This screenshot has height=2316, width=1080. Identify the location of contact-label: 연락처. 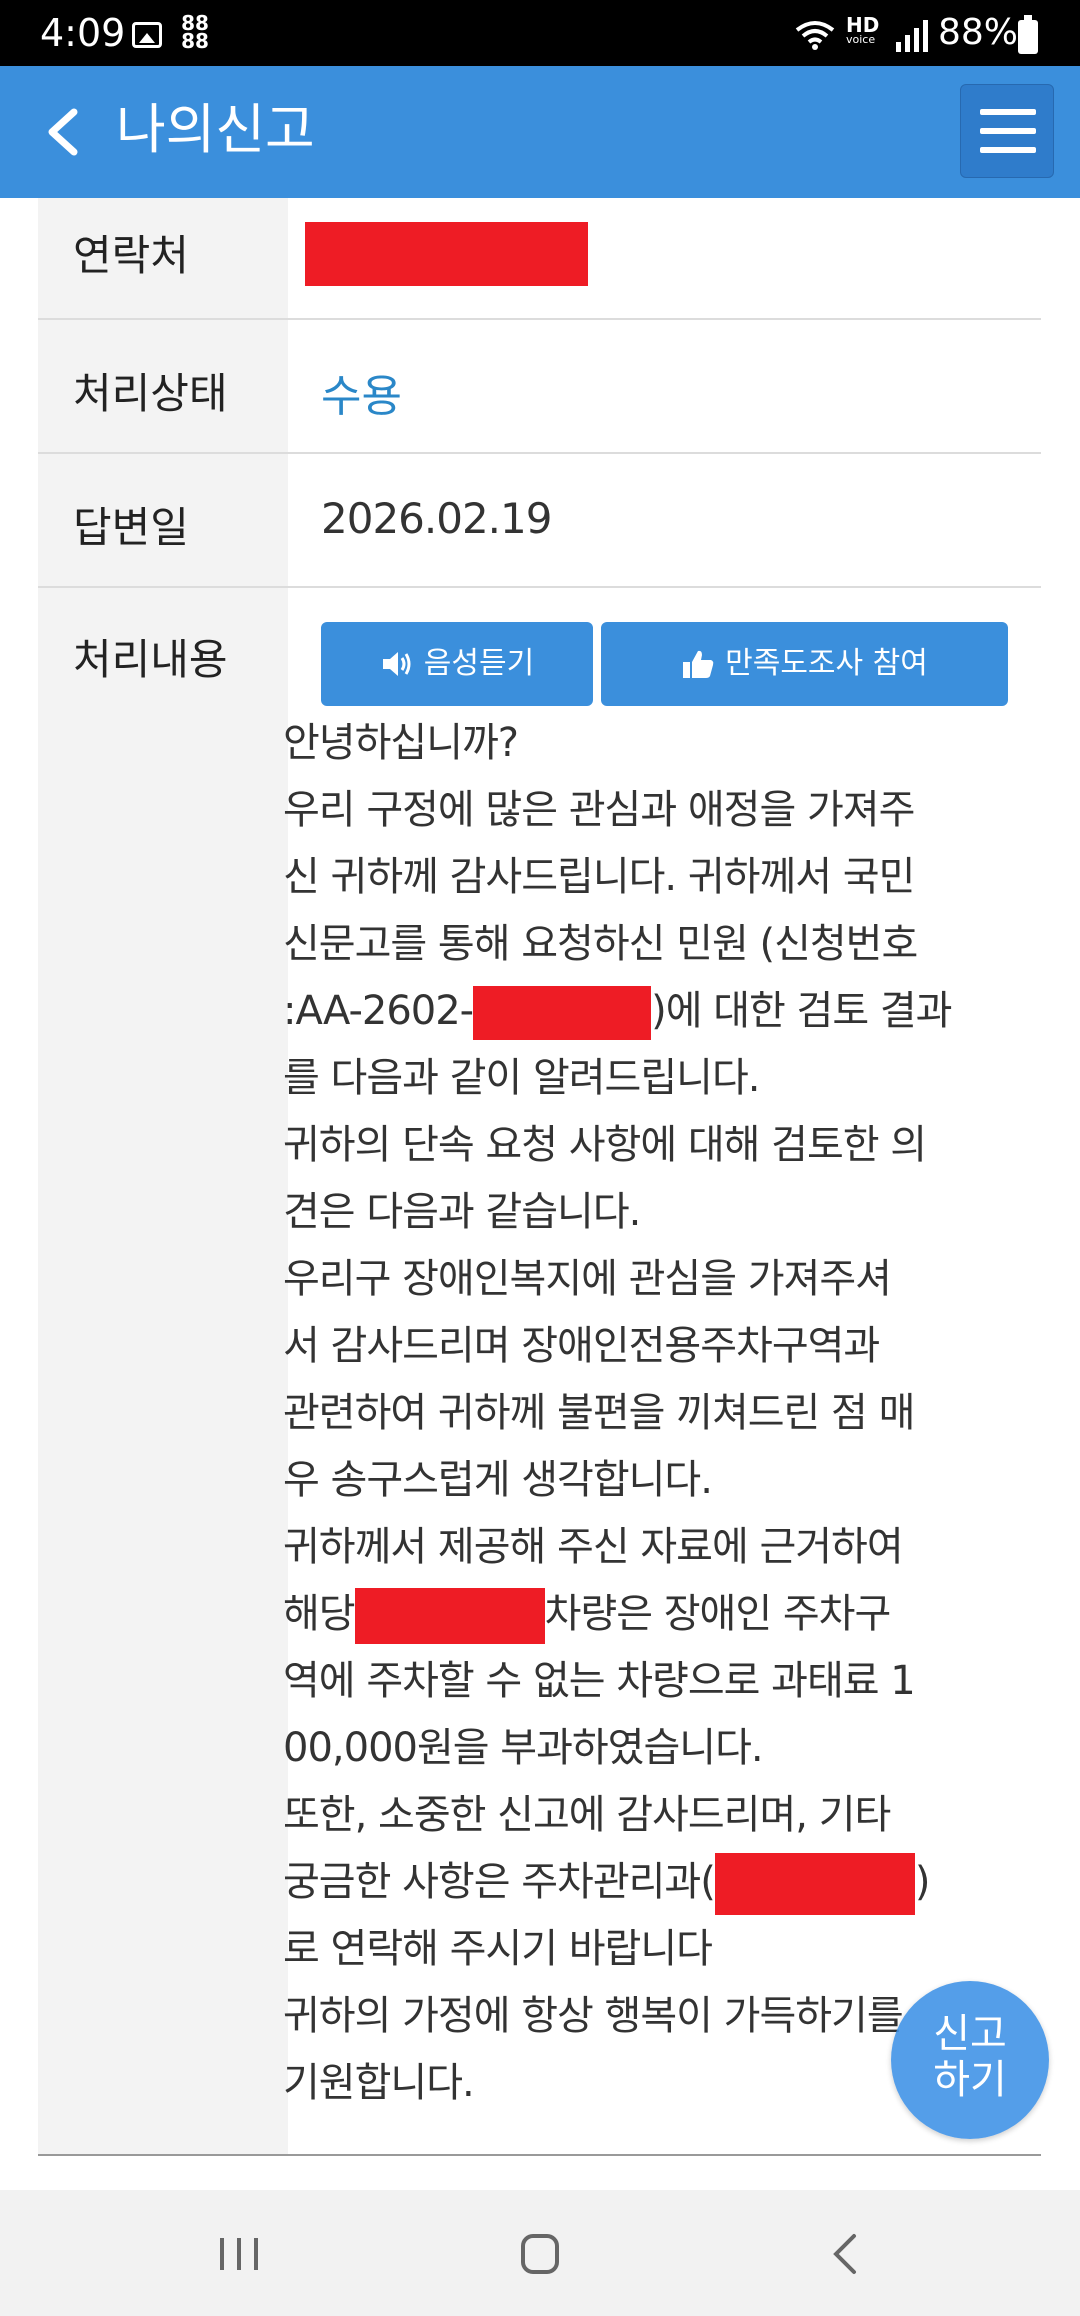
(163, 258).